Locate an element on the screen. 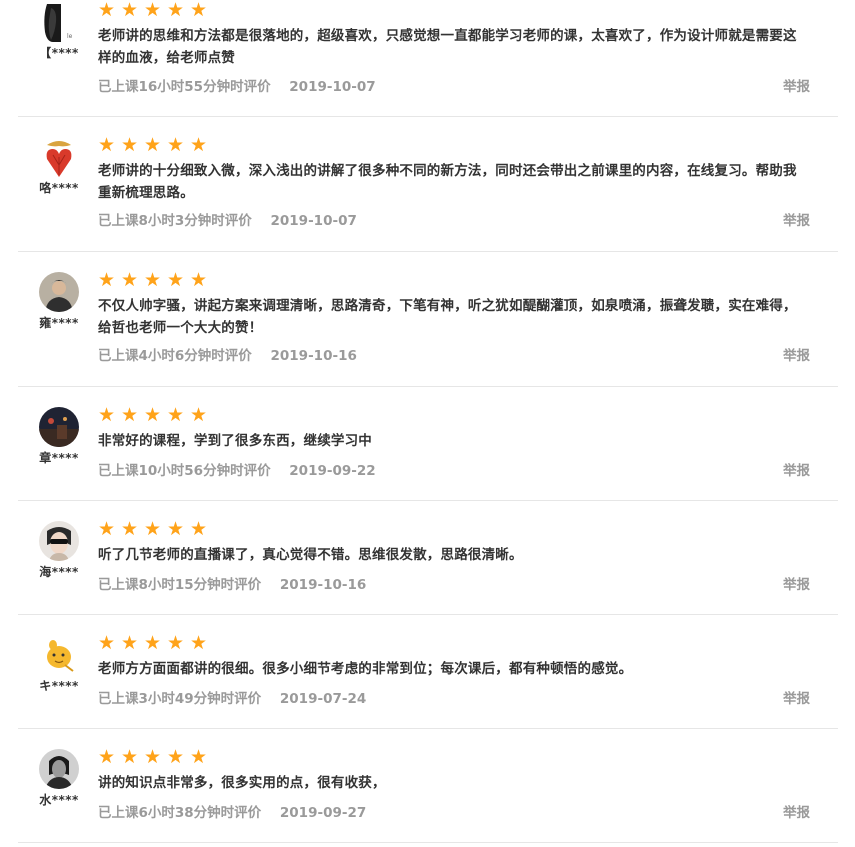 The image size is (855, 847). study-duration: 已上课10小时56分钟时评价 is located at coordinates (184, 471).